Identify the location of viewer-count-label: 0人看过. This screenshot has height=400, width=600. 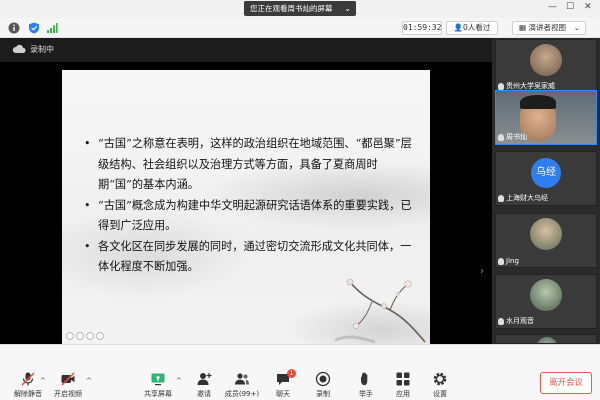
(477, 27).